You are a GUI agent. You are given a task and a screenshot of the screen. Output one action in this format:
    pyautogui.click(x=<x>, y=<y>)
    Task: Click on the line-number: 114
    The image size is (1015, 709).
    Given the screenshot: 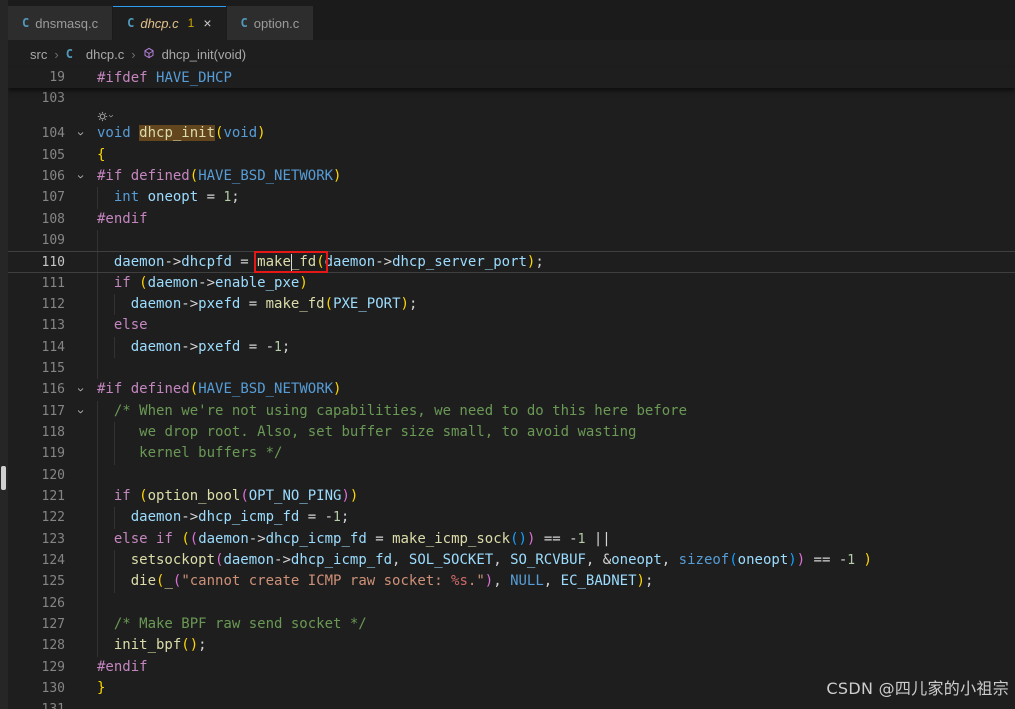 What is the action you would take?
    pyautogui.click(x=36, y=347)
    